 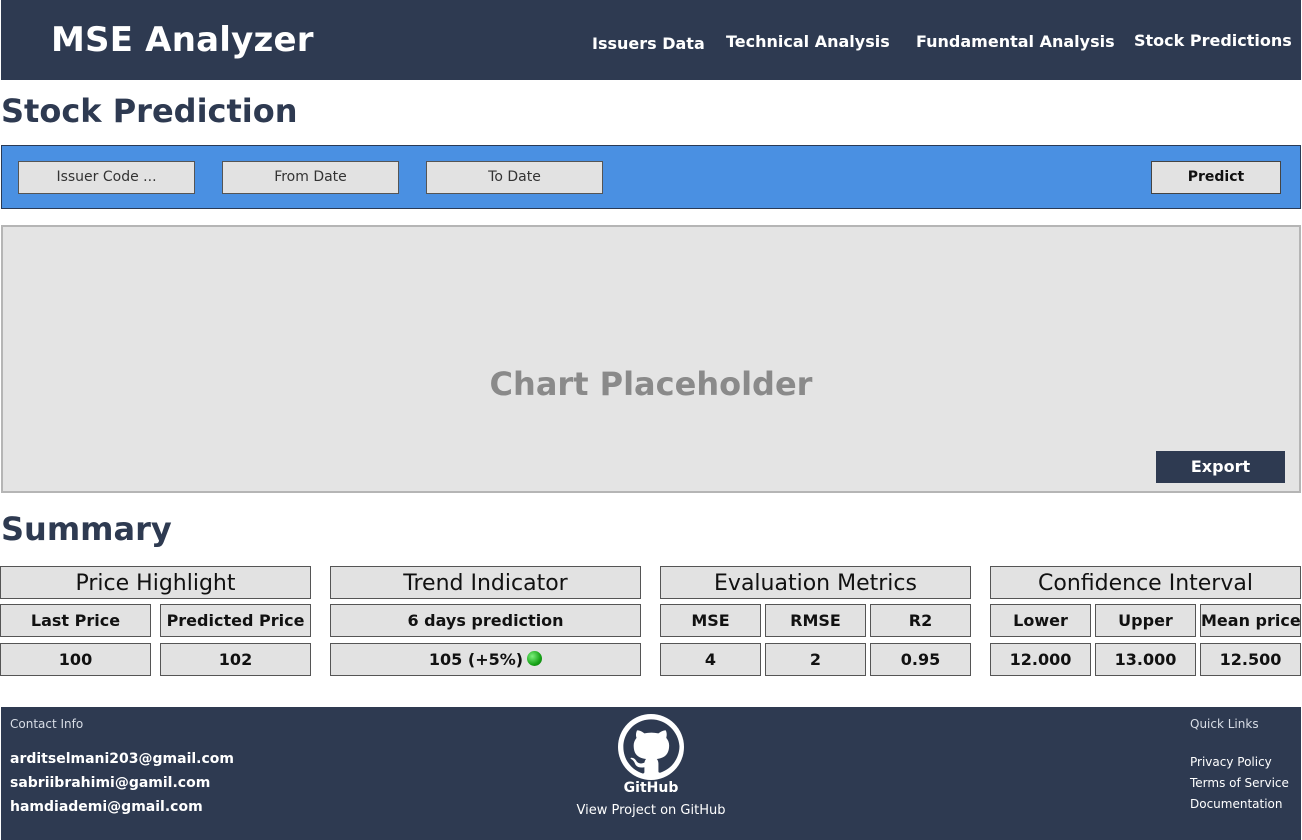 What do you see at coordinates (149, 111) in the screenshot?
I see `page-title: Stock Prediction` at bounding box center [149, 111].